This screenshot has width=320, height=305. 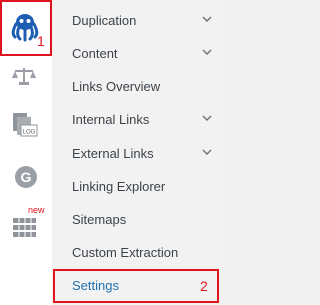 I want to click on menu-item-label: Duplication, so click(x=104, y=20).